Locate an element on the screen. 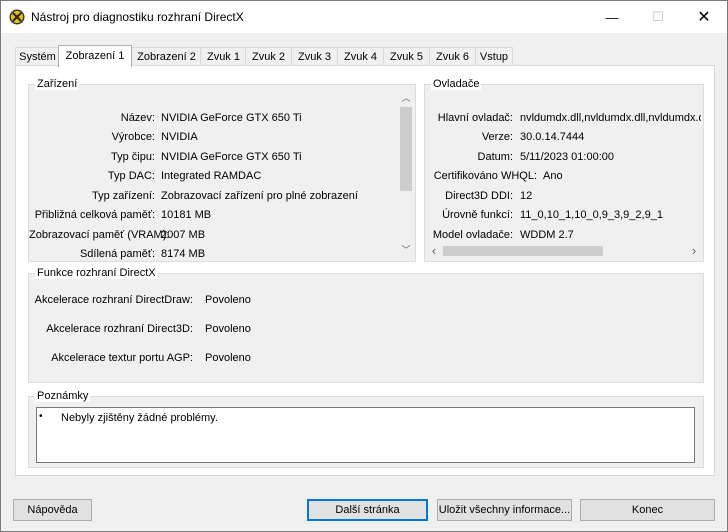 This screenshot has width=728, height=532. window-title: Nástroj pro diagnostiku rozhraní DirectX is located at coordinates (137, 17).